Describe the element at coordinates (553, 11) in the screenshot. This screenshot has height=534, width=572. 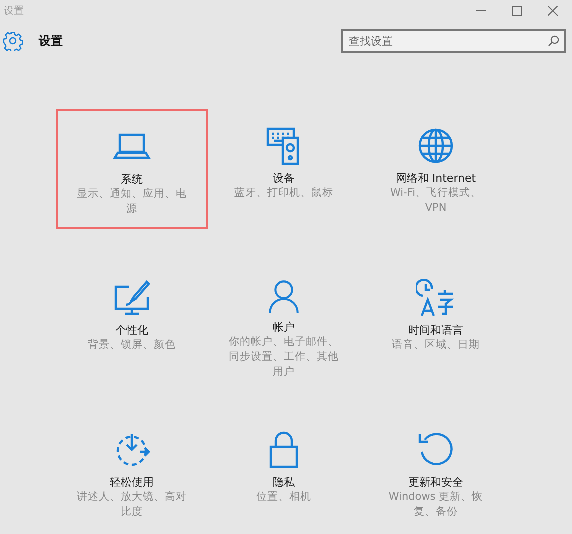
I see `close-icon` at that location.